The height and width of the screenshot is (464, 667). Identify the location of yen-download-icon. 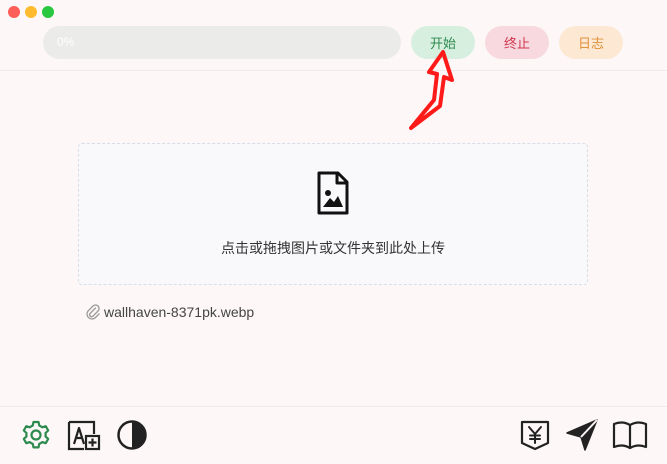
(535, 435).